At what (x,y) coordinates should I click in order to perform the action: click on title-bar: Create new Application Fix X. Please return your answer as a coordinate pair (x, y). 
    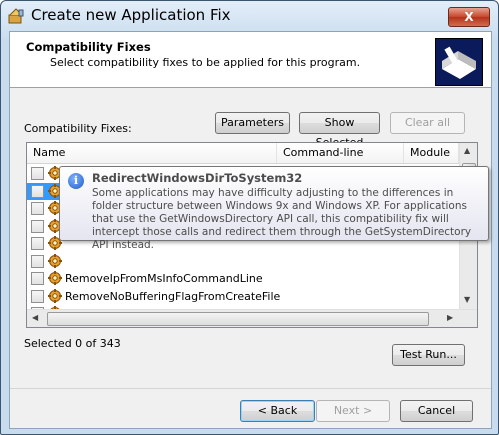
    Looking at the image, I should click on (249, 16).